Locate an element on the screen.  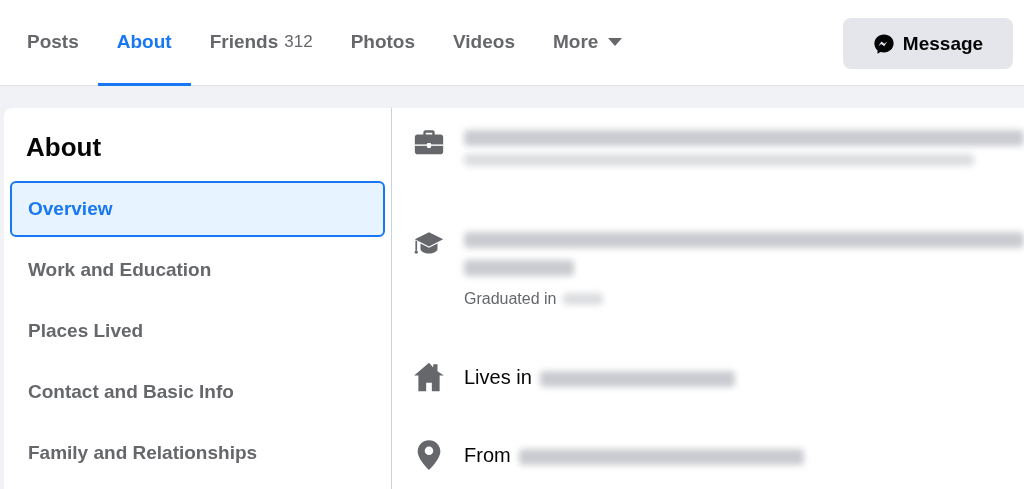
blurred-text is located at coordinates (582, 299).